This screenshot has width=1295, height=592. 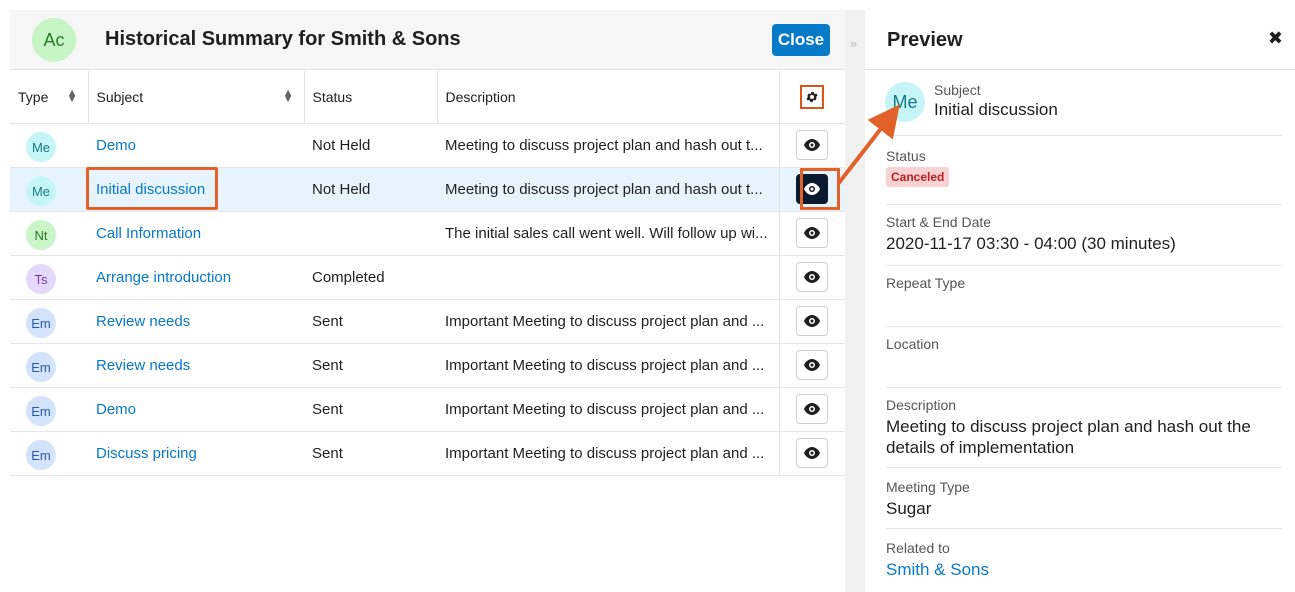 I want to click on preview-field-related-to: Related to Smith & Sons, so click(x=1084, y=560).